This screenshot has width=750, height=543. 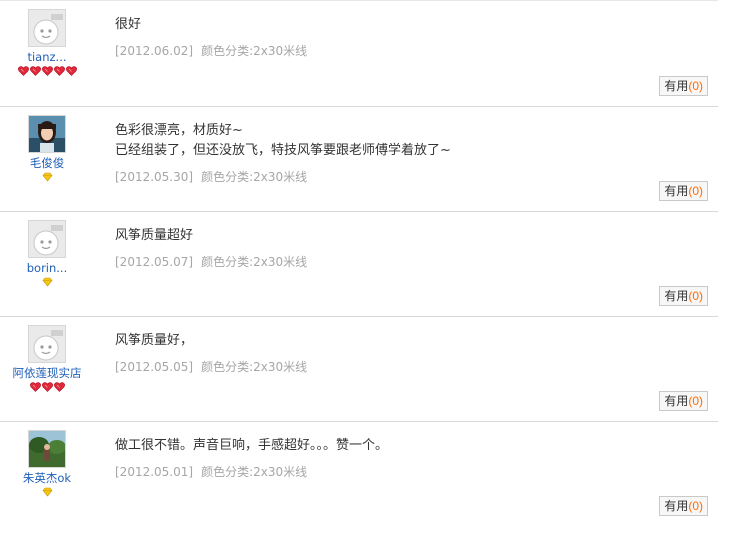 I want to click on review-content: 很好 [2012.06.02] 颜色分类:2x30米线, so click(x=395, y=37).